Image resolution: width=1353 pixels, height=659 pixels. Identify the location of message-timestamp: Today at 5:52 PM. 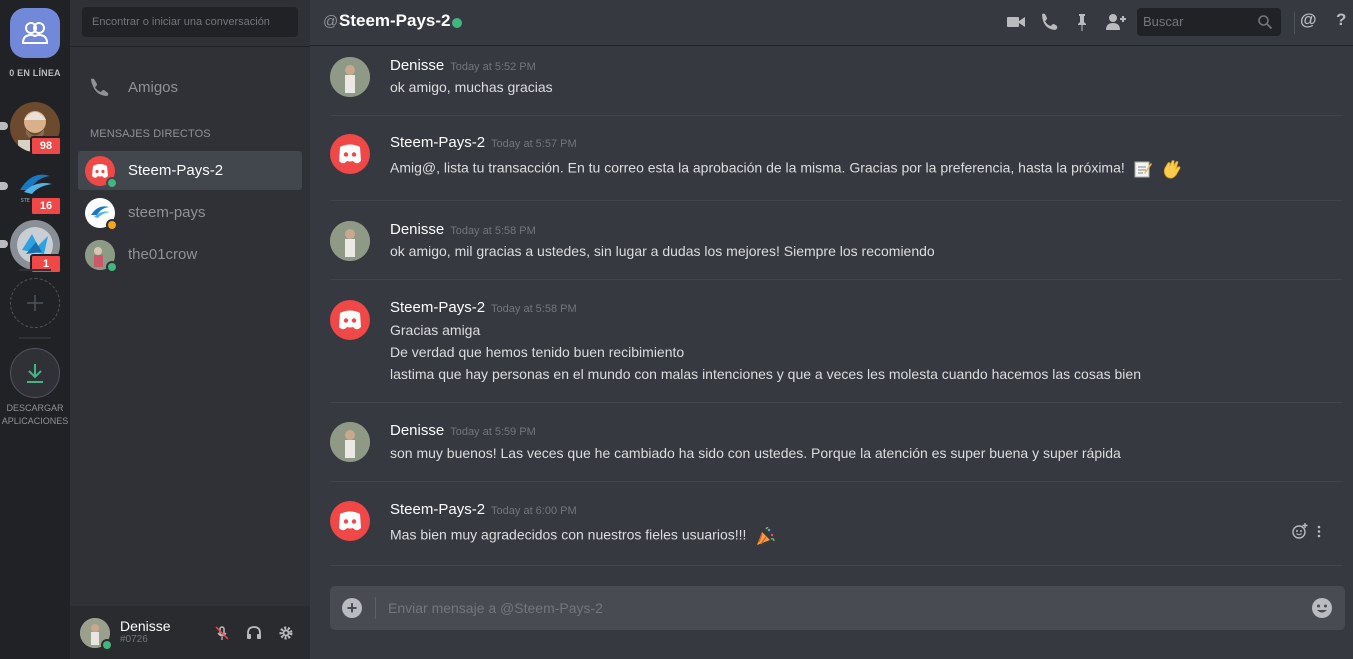
(493, 67).